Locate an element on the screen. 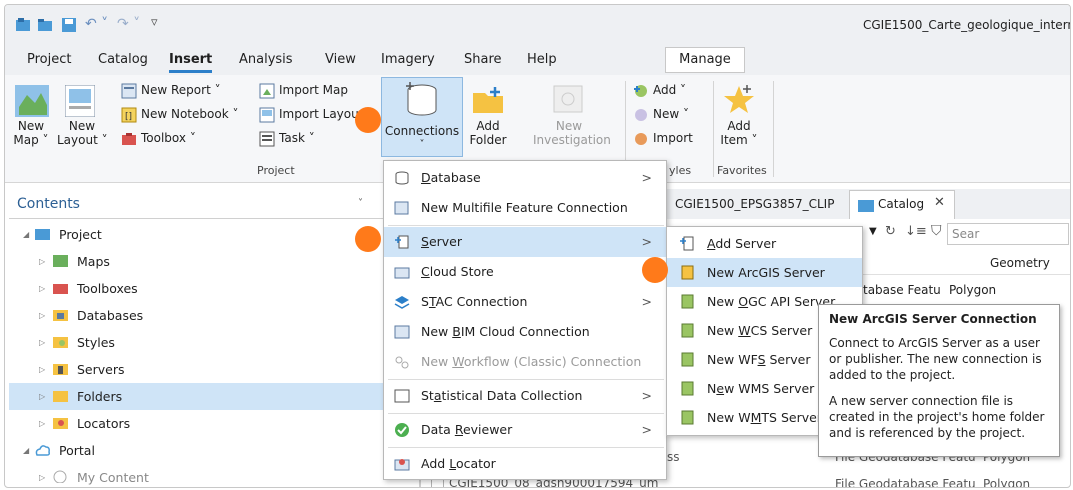 The height and width of the screenshot is (490, 1073). redo-icon: ↷ ˅ is located at coordinates (128, 24).